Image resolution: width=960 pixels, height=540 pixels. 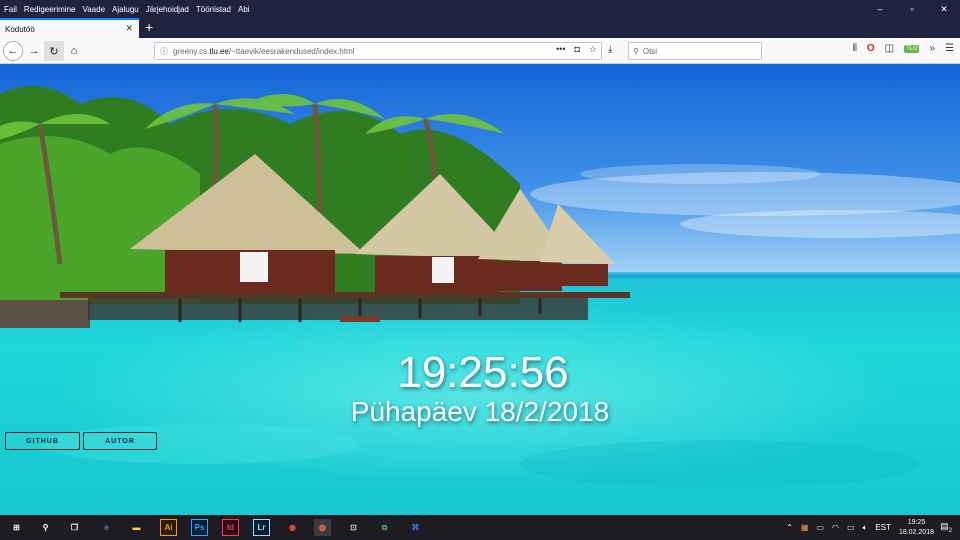 I want to click on window-controls: – ▫ ✕, so click(x=912, y=9).